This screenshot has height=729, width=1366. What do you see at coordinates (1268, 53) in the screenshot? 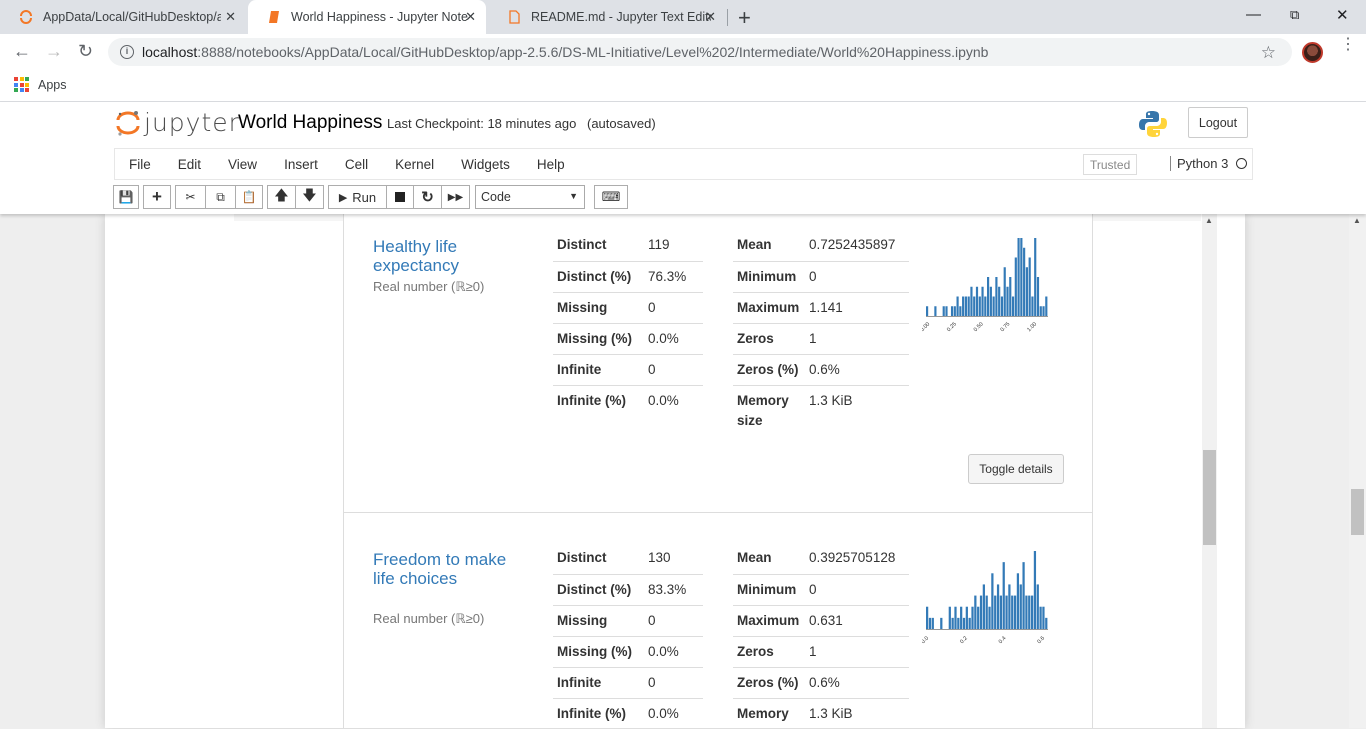
I see `bookmark-star-icon: ☆` at bounding box center [1268, 53].